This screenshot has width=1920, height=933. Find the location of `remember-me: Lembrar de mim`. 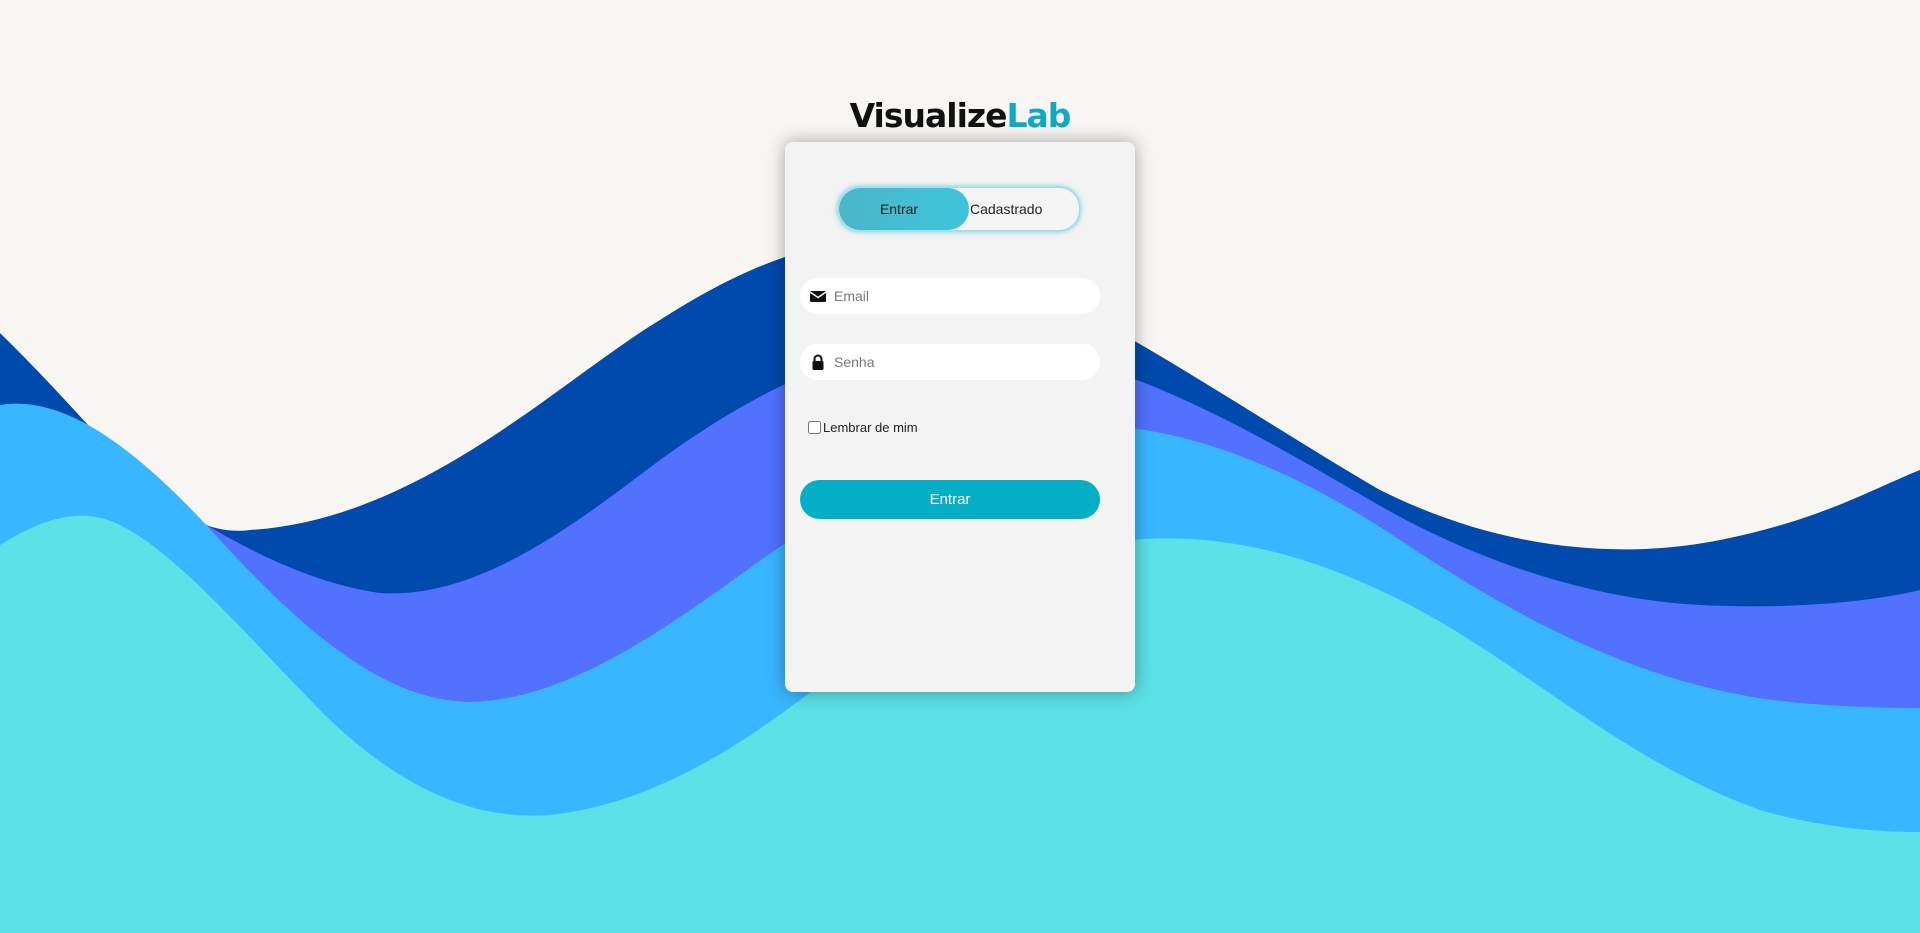

remember-me: Lembrar de mim is located at coordinates (863, 427).